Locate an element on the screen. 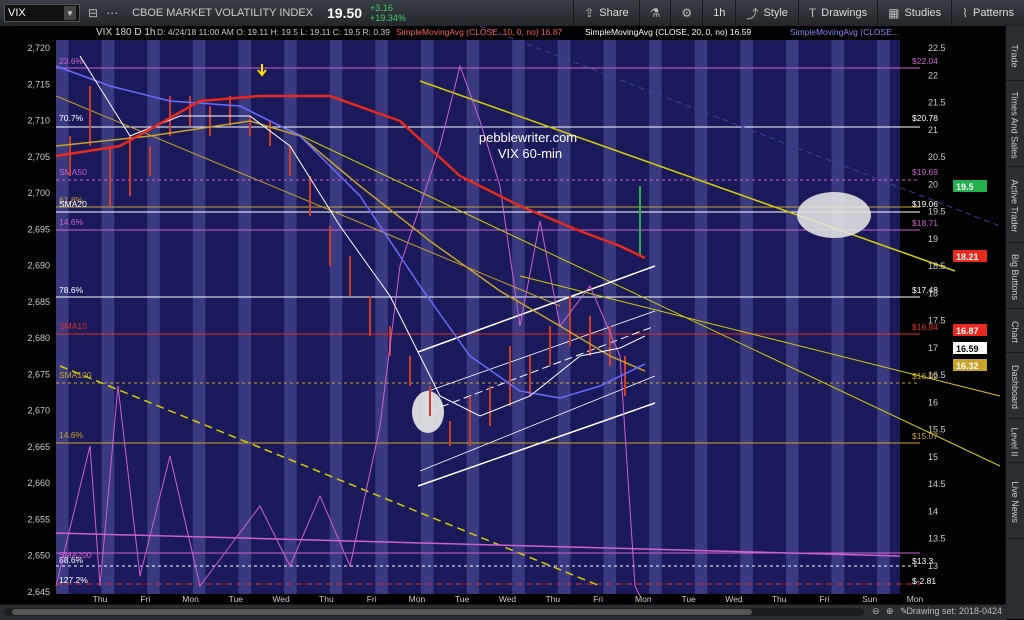 The width and height of the screenshot is (1024, 620). patterns-button: ⌇ Patterns is located at coordinates (987, 13).